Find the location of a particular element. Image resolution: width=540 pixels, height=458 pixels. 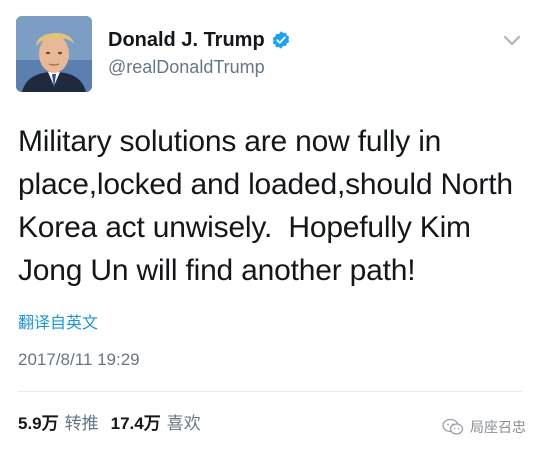

likes-count: 17.4万 is located at coordinates (135, 423).